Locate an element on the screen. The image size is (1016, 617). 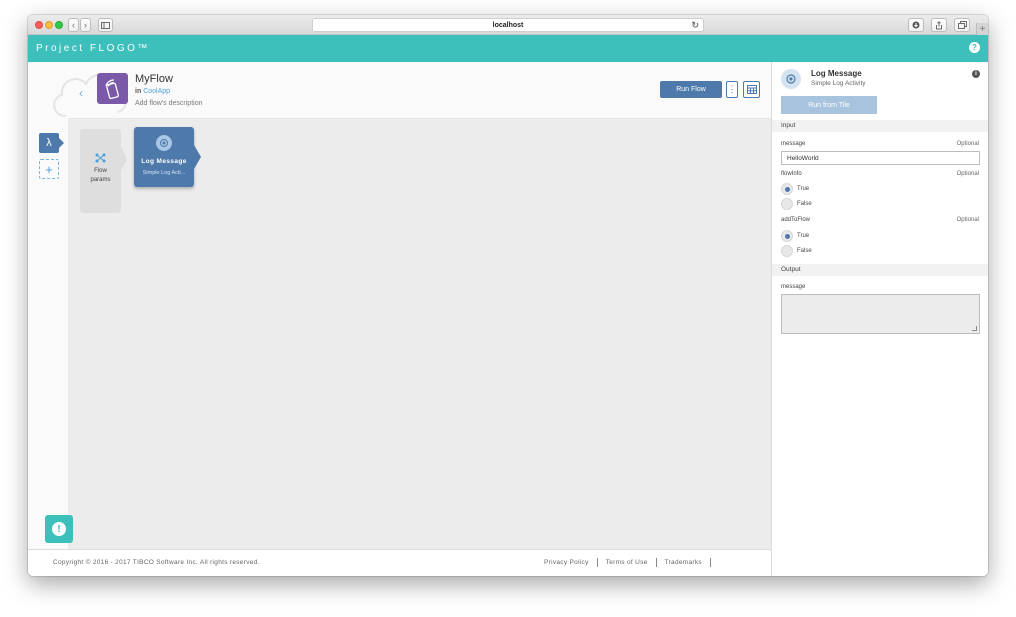
lambda-trigger-button: λ is located at coordinates (51, 143).